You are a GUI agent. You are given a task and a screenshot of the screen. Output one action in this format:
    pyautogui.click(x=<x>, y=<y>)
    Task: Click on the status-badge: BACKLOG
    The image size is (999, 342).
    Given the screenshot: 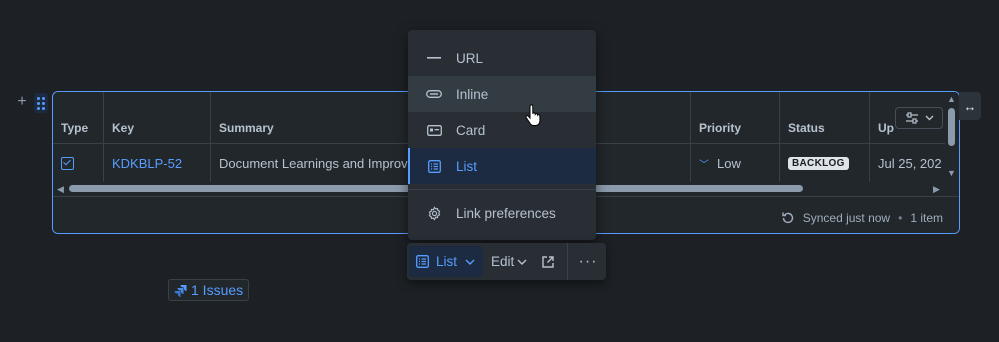 What is the action you would take?
    pyautogui.click(x=818, y=163)
    